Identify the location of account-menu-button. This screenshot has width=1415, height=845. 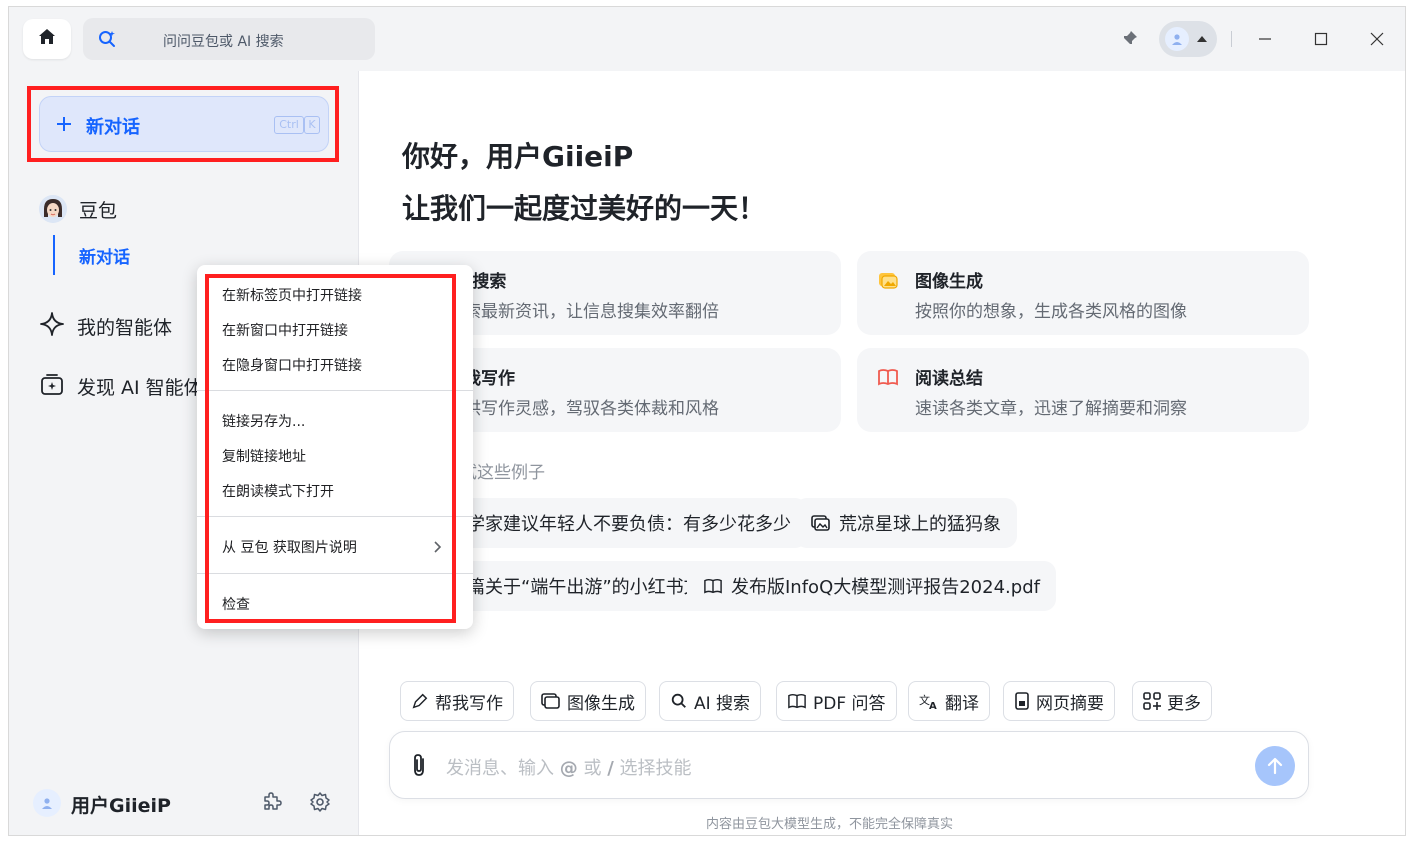
(1188, 39).